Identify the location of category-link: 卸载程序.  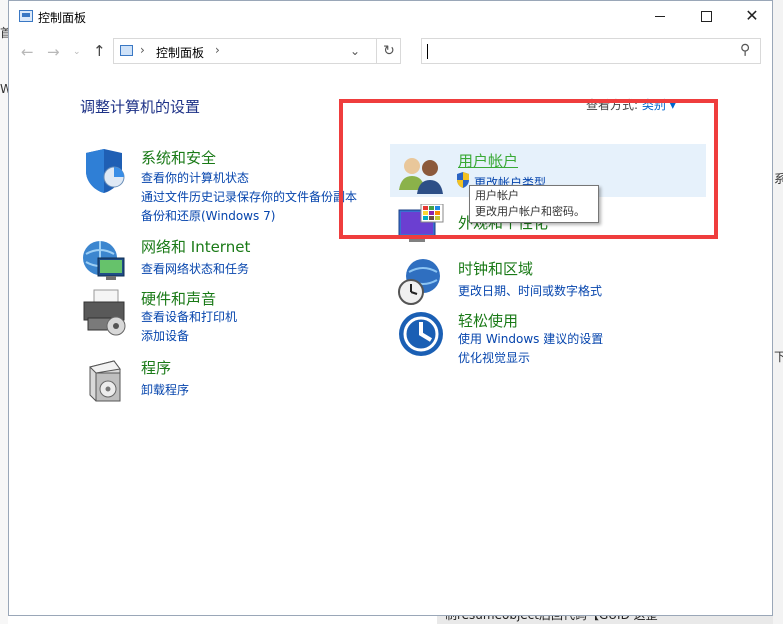
(165, 389).